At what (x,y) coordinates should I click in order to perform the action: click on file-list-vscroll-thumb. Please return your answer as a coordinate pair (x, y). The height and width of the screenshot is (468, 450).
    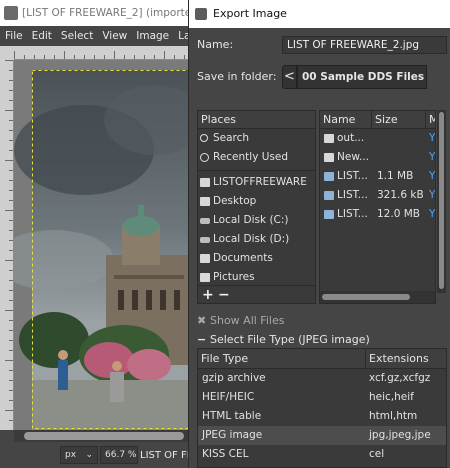
    Looking at the image, I should click on (441, 200).